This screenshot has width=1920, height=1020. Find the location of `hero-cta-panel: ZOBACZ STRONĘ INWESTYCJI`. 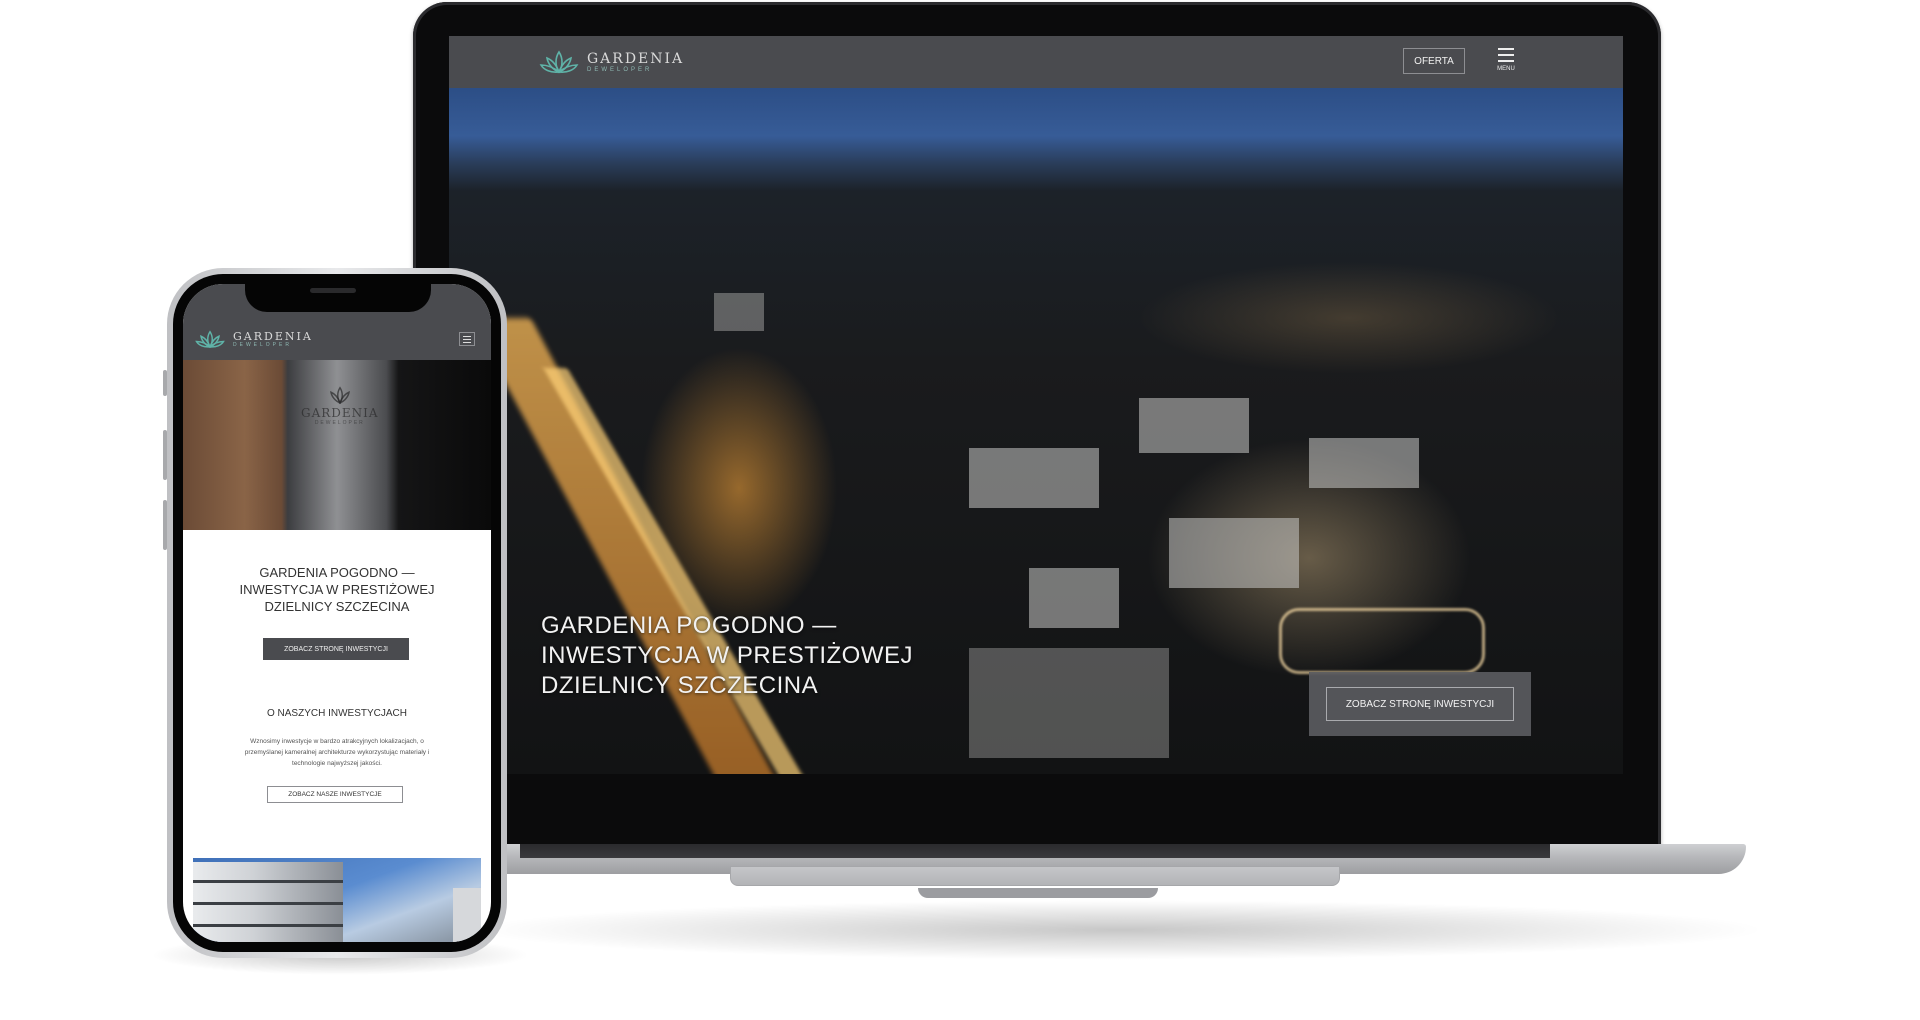

hero-cta-panel: ZOBACZ STRONĘ INWESTYCJI is located at coordinates (1420, 704).